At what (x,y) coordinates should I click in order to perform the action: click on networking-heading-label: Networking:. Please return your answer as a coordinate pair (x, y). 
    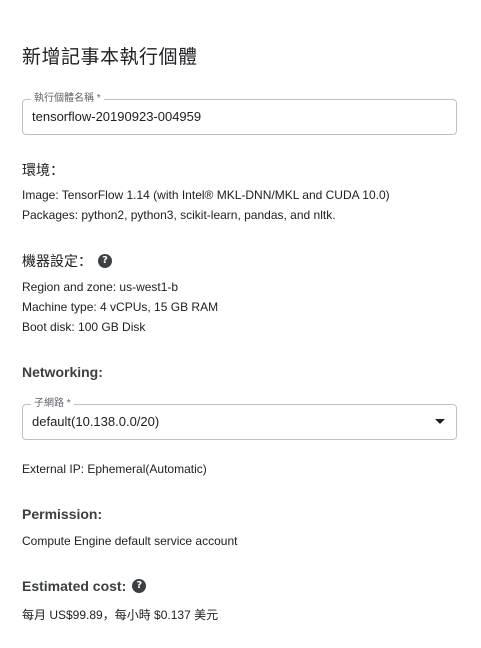
    Looking at the image, I should click on (62, 372).